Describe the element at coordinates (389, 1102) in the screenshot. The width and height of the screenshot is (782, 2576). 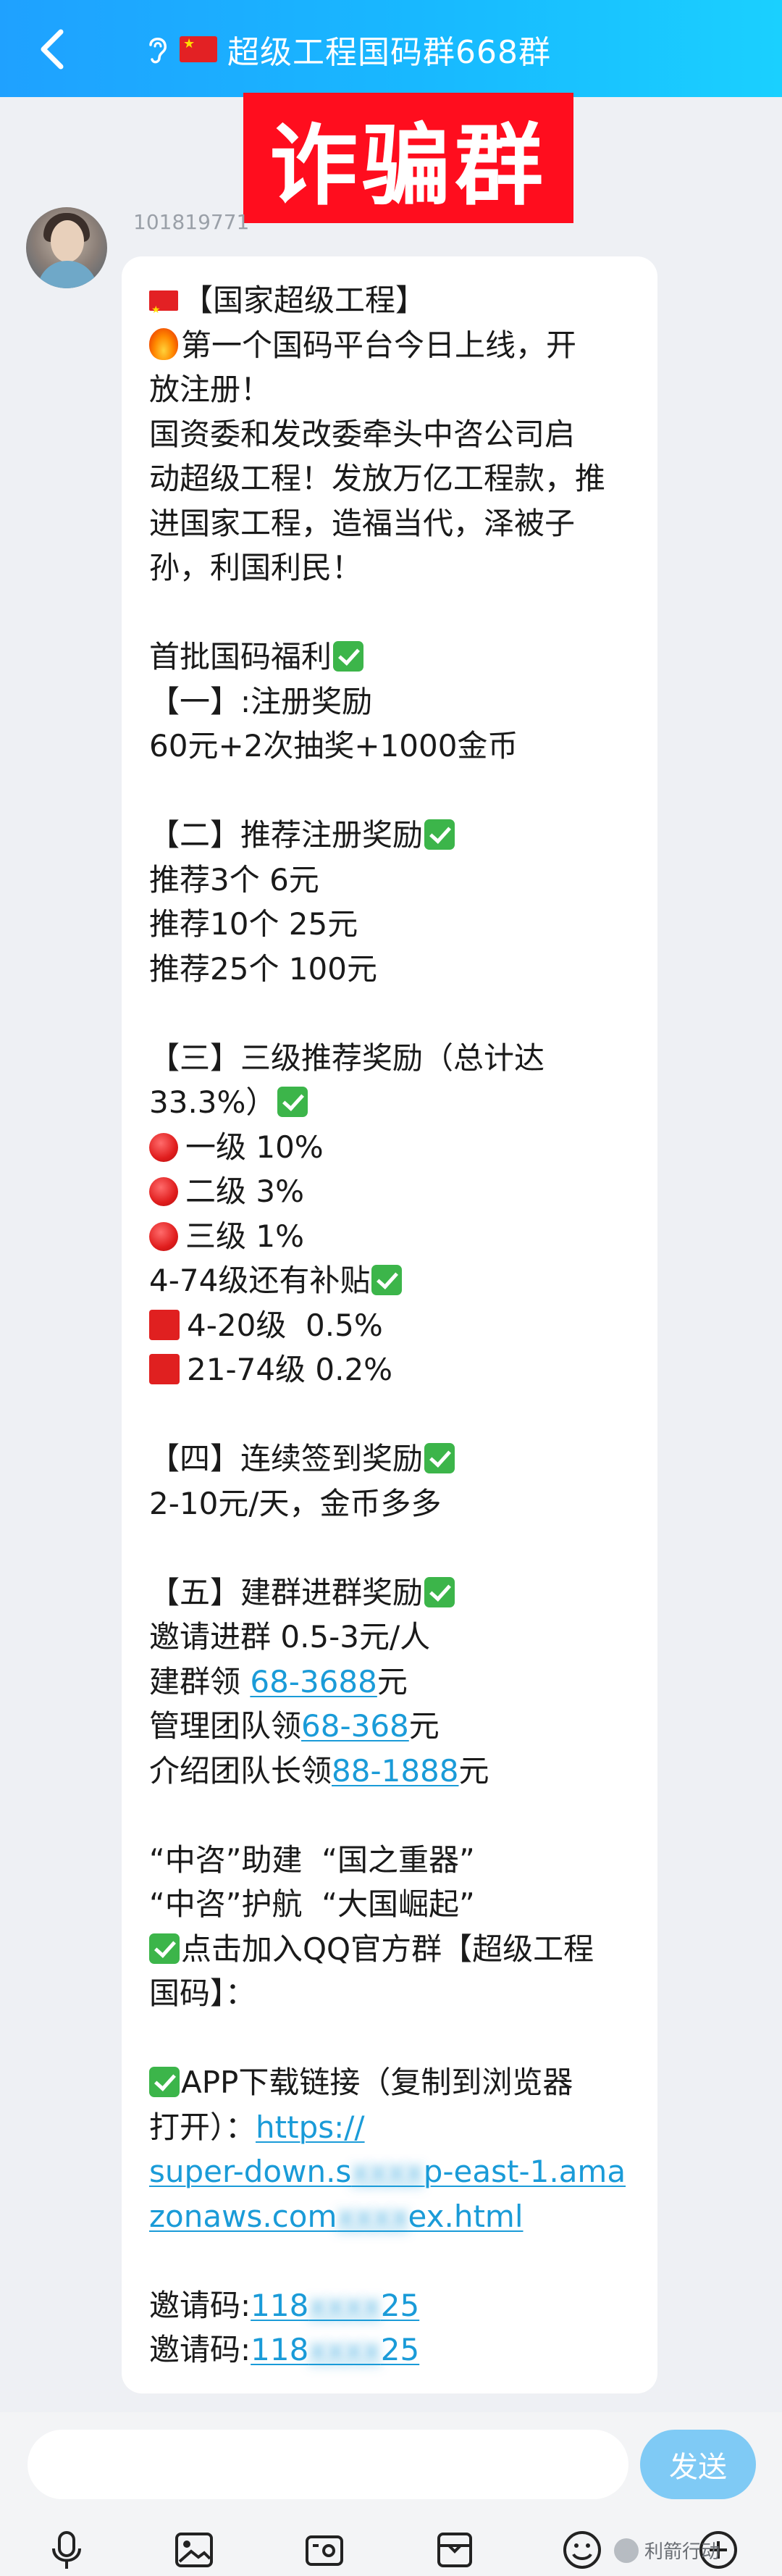
I see `message-line: 33.3%）` at that location.